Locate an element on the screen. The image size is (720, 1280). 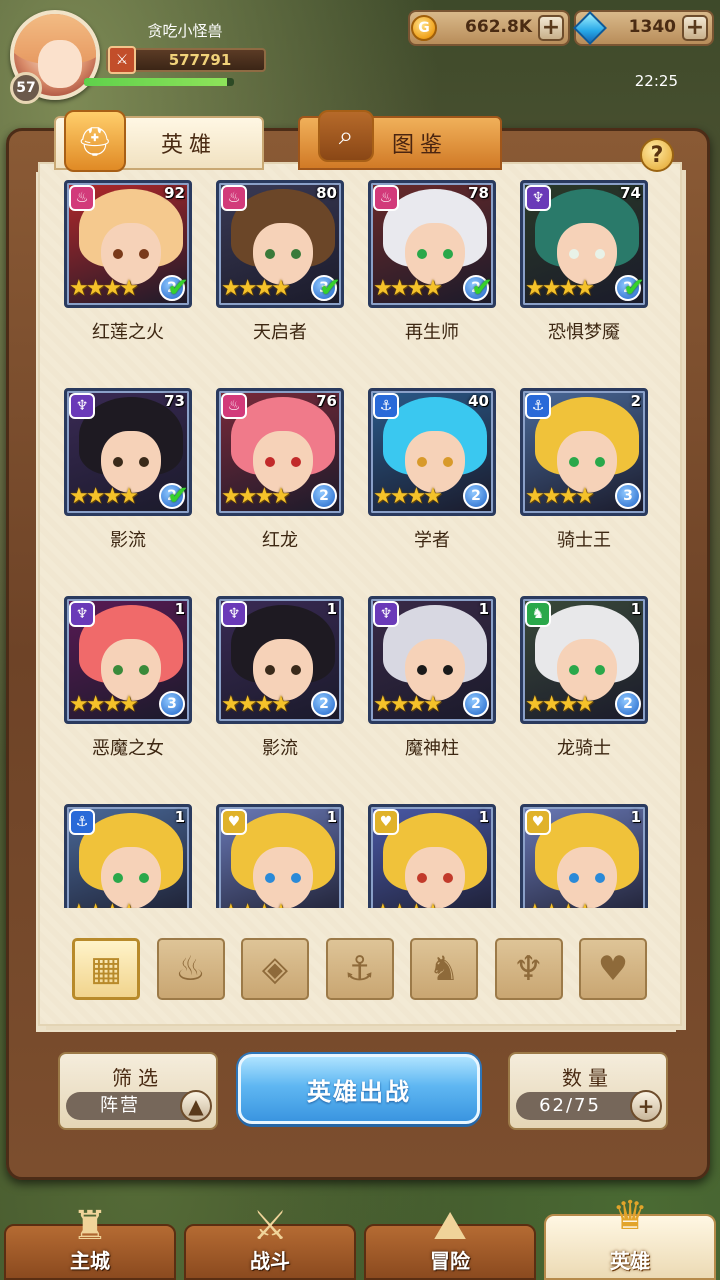
hero-card: ♨ 80 ★★★★ 3 ✔ 天启者 is located at coordinates (280, 262).